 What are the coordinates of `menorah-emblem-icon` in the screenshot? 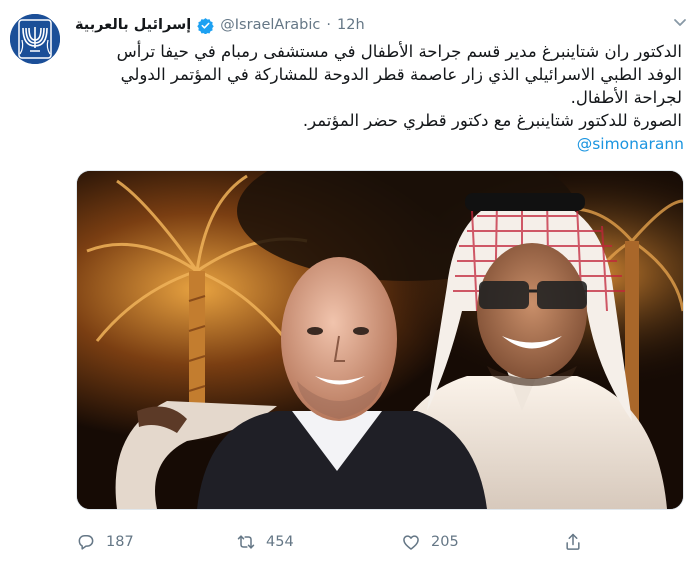 It's located at (35, 39).